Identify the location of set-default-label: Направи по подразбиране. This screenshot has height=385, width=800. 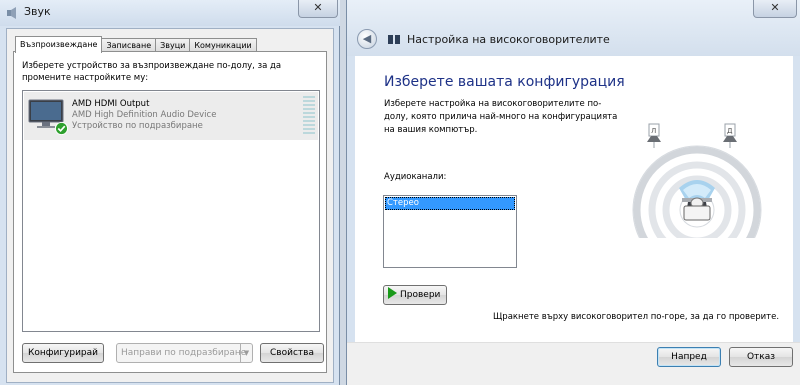
(184, 353).